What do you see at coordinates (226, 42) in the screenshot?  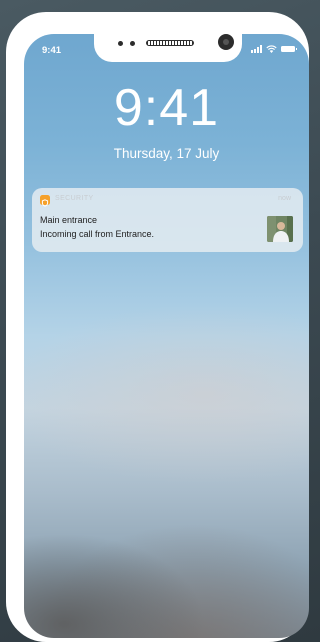 I see `front-camera-icon` at bounding box center [226, 42].